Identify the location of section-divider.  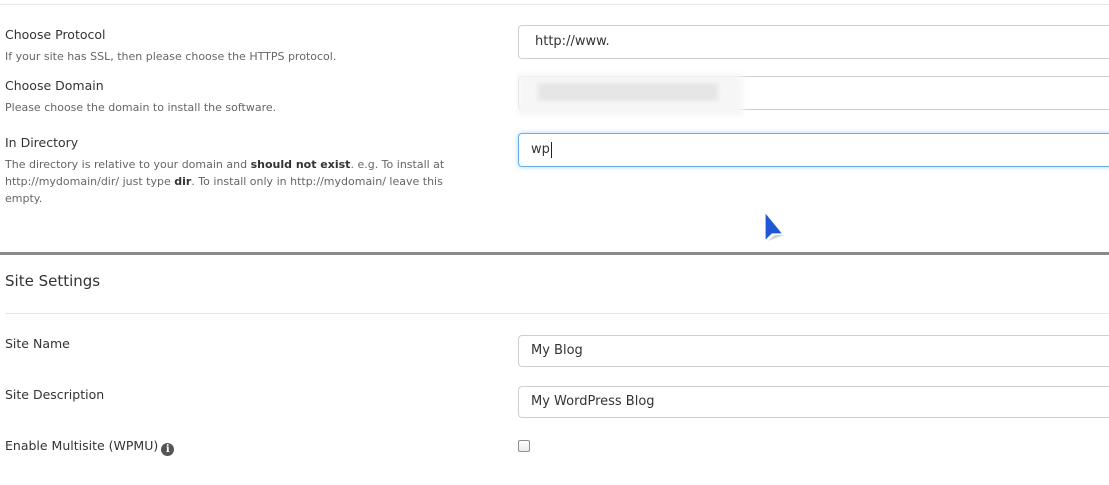
(554, 253).